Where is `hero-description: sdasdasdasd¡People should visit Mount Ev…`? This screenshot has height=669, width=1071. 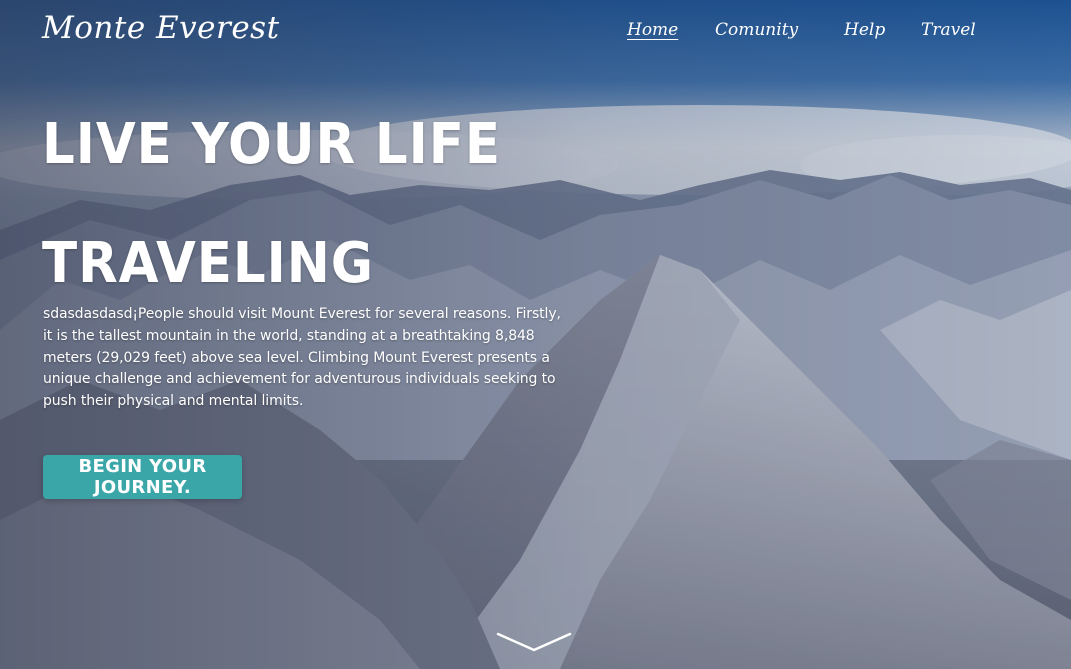 hero-description: sdasdasdasd¡People should visit Mount Ev… is located at coordinates (302, 358).